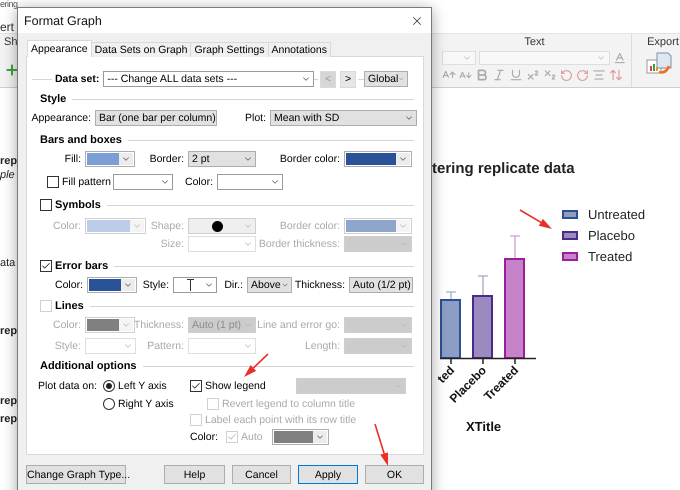 The image size is (680, 490). I want to click on plus-icon, so click(12, 70).